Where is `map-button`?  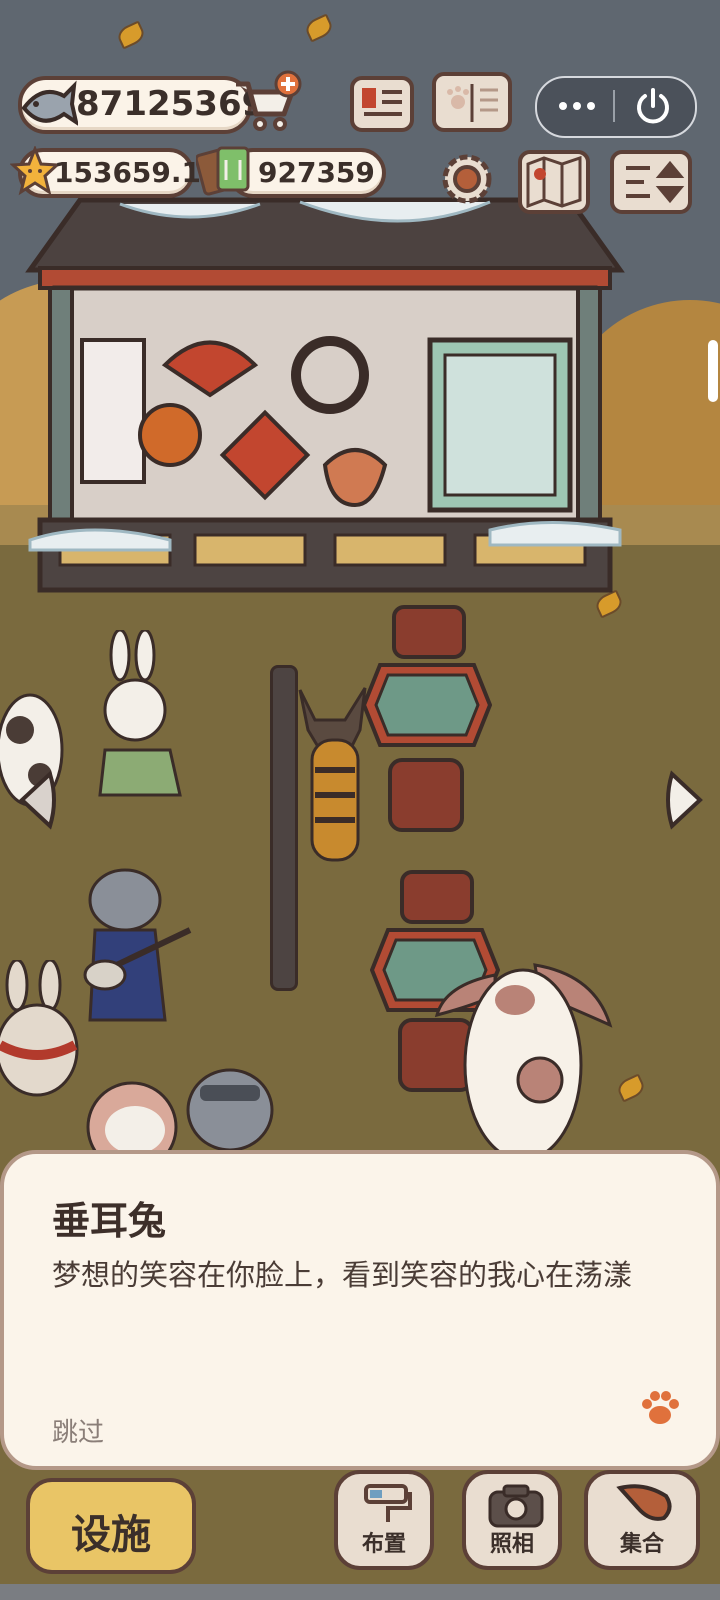 map-button is located at coordinates (554, 182).